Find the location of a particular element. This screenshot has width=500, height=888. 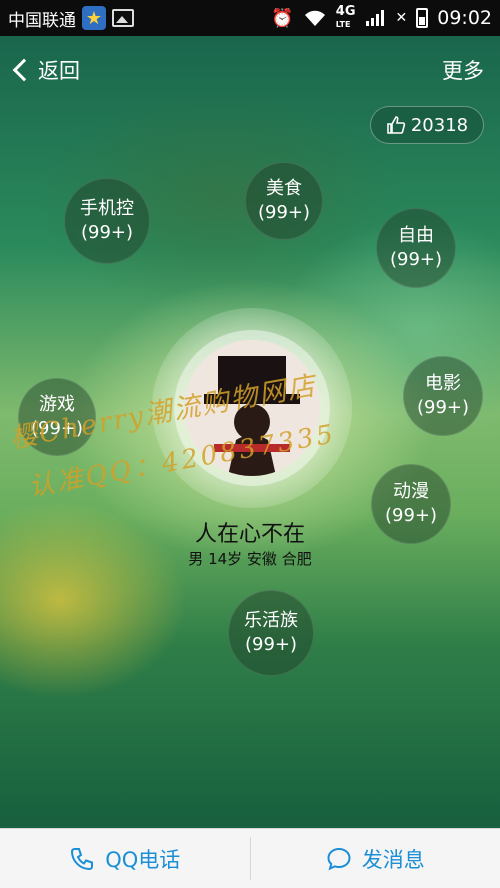

no-signal-icon: ✕ is located at coordinates (401, 18).